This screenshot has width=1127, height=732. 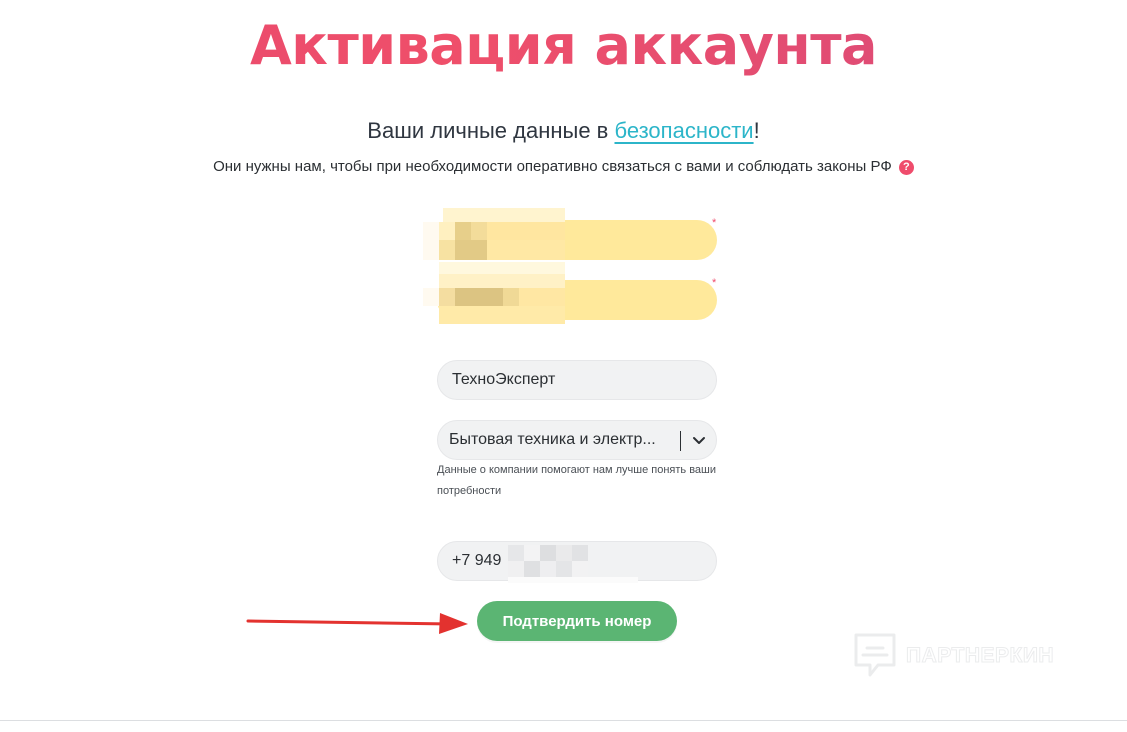 What do you see at coordinates (875, 655) in the screenshot?
I see `partnerkin-logo-icon` at bounding box center [875, 655].